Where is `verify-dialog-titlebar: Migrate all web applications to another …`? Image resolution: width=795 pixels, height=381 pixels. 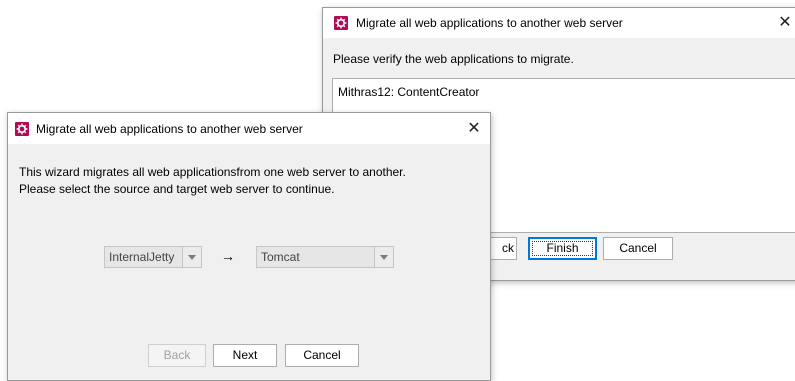
verify-dialog-titlebar: Migrate all web applications to another … is located at coordinates (559, 23).